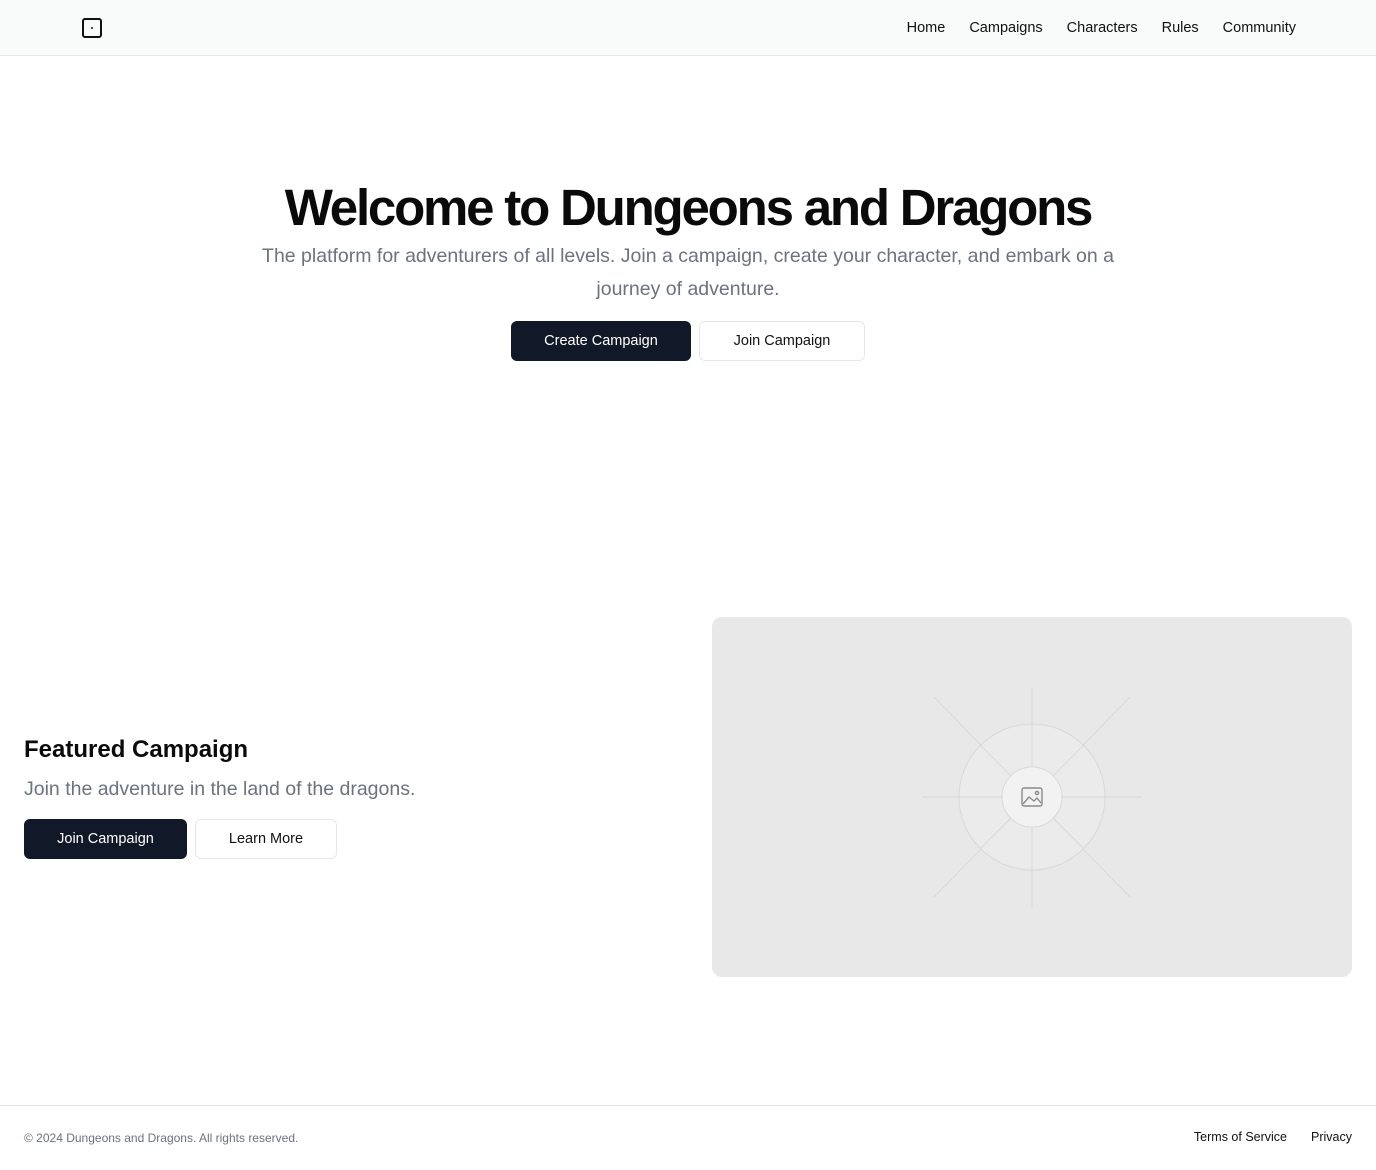 The image size is (1376, 1170). Describe the element at coordinates (266, 839) in the screenshot. I see `learn-more-button: Learn More` at that location.